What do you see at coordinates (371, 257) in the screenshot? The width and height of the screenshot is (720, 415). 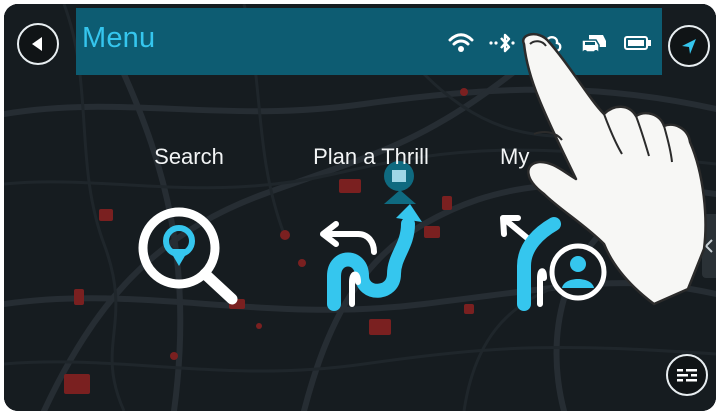 I see `winding-road-icon` at bounding box center [371, 257].